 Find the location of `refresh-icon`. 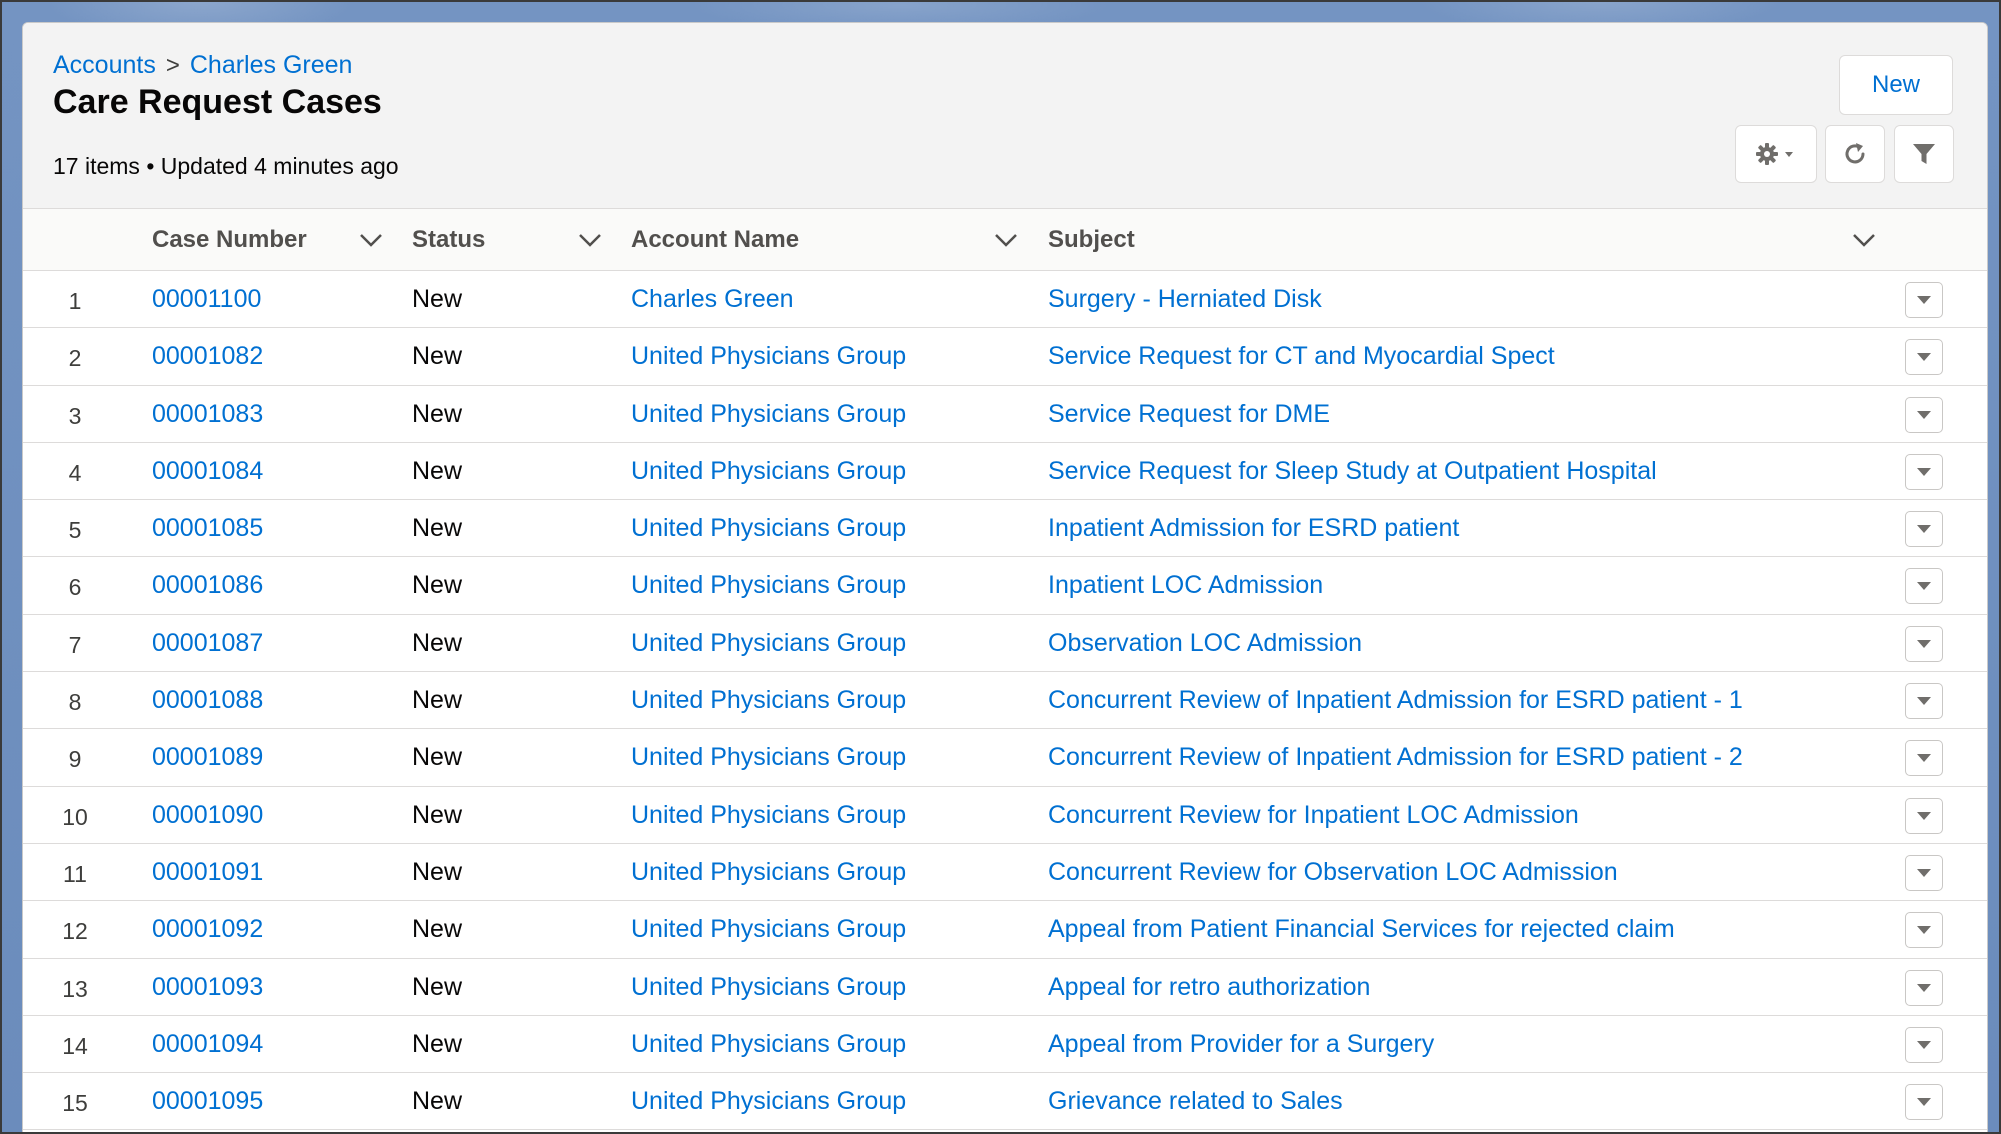

refresh-icon is located at coordinates (1855, 154).